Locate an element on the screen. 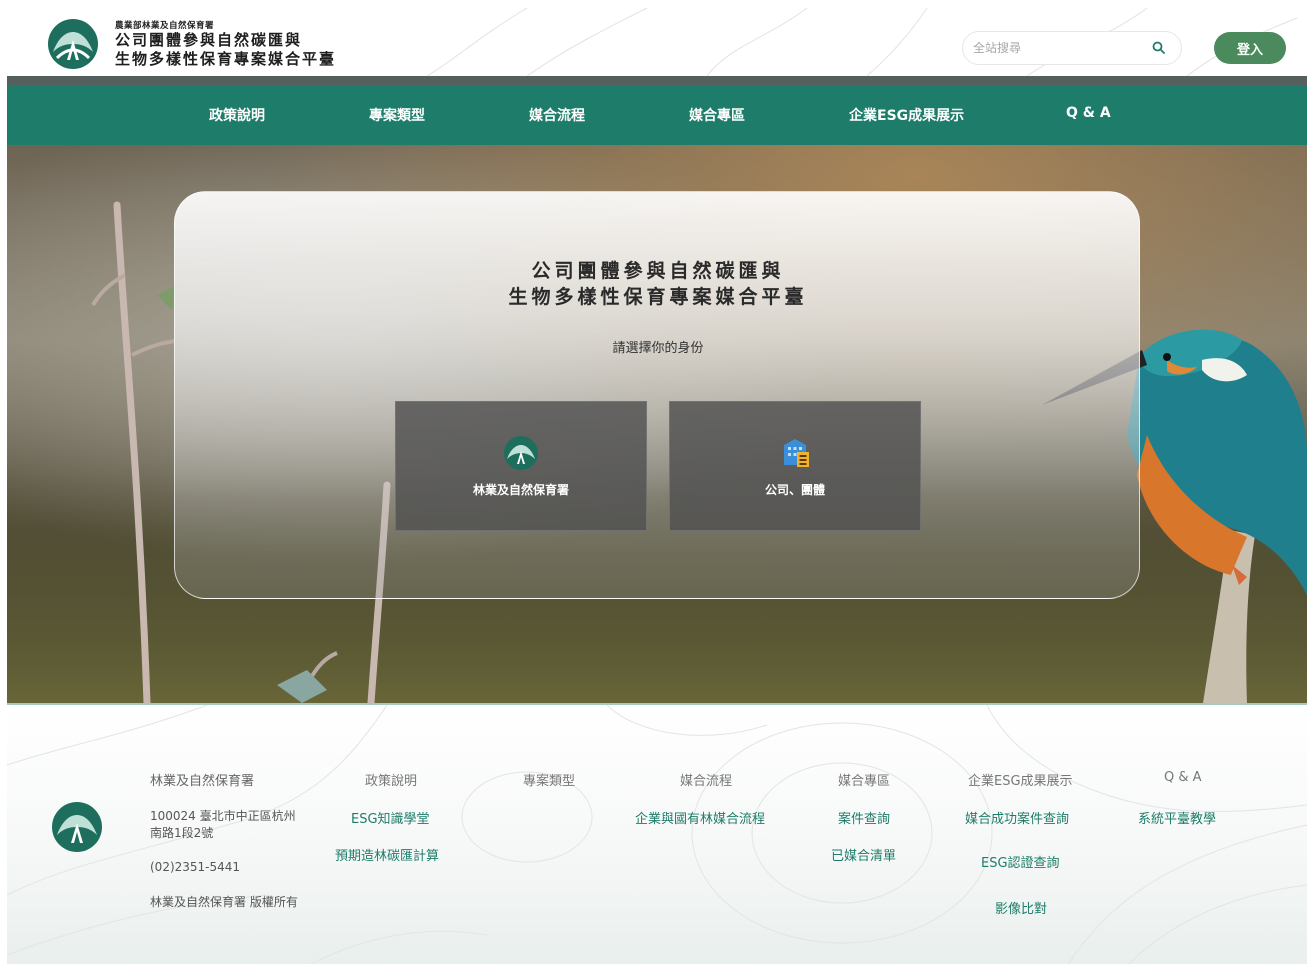 Image resolution: width=1313 pixels, height=964 pixels. agency-name: 農業部林業及自然保育署 is located at coordinates (165, 26).